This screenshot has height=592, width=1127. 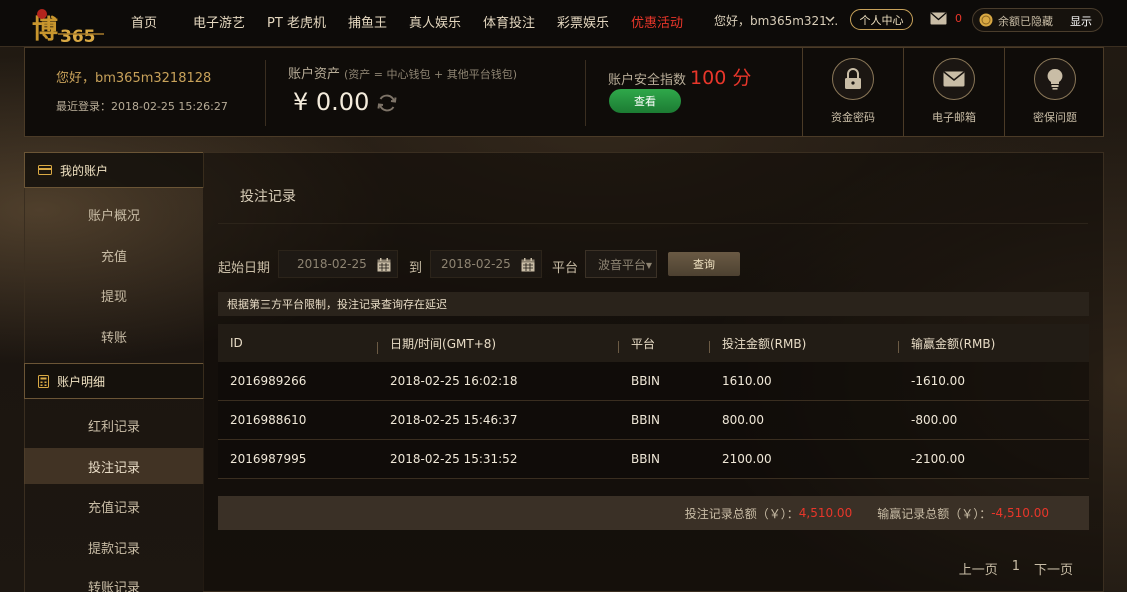 What do you see at coordinates (114, 425) in the screenshot?
I see `sidebar-item-bonus-records: 红利记录` at bounding box center [114, 425].